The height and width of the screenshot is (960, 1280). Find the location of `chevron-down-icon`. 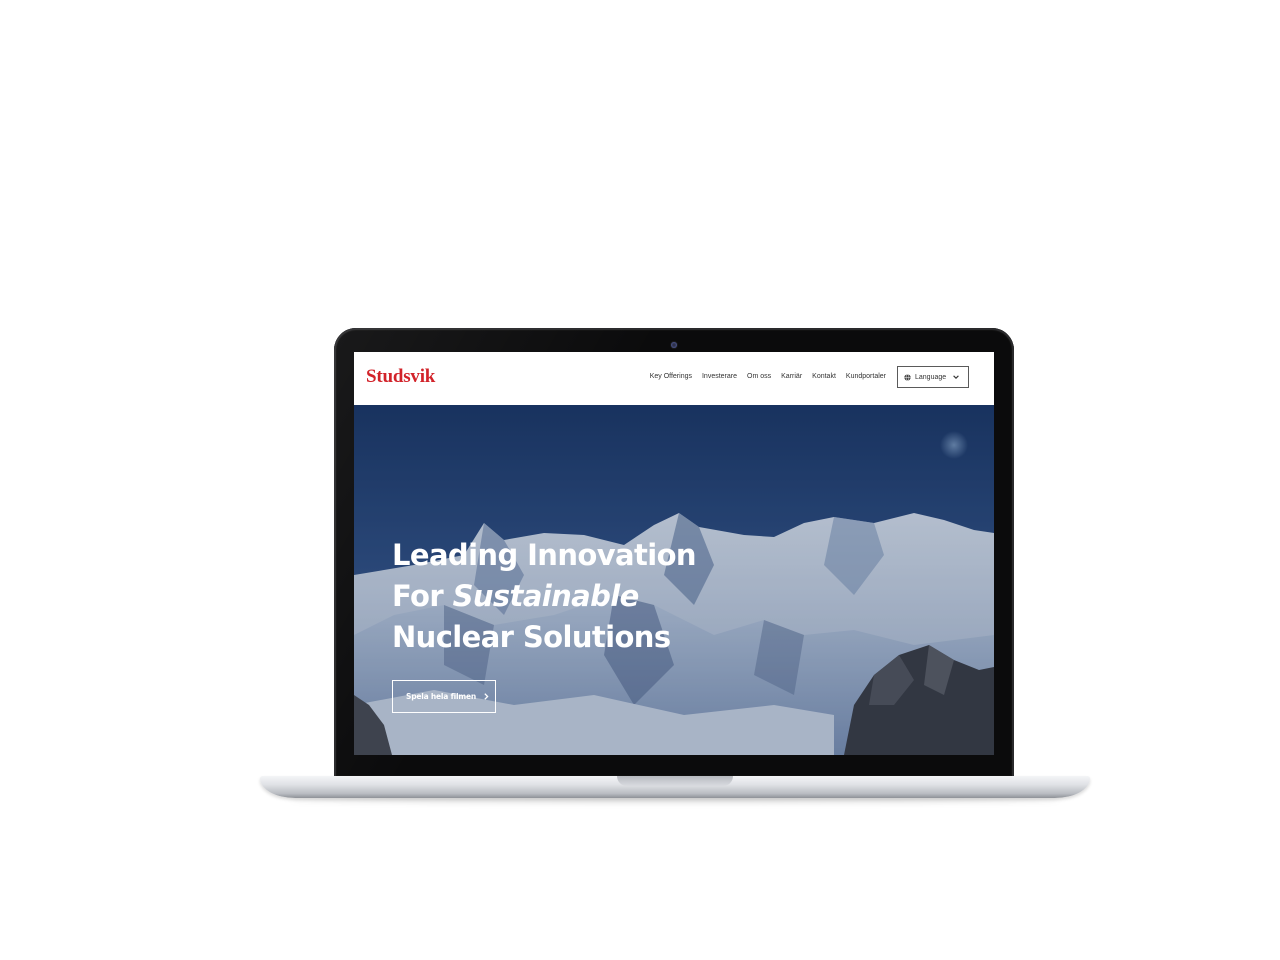

chevron-down-icon is located at coordinates (956, 377).